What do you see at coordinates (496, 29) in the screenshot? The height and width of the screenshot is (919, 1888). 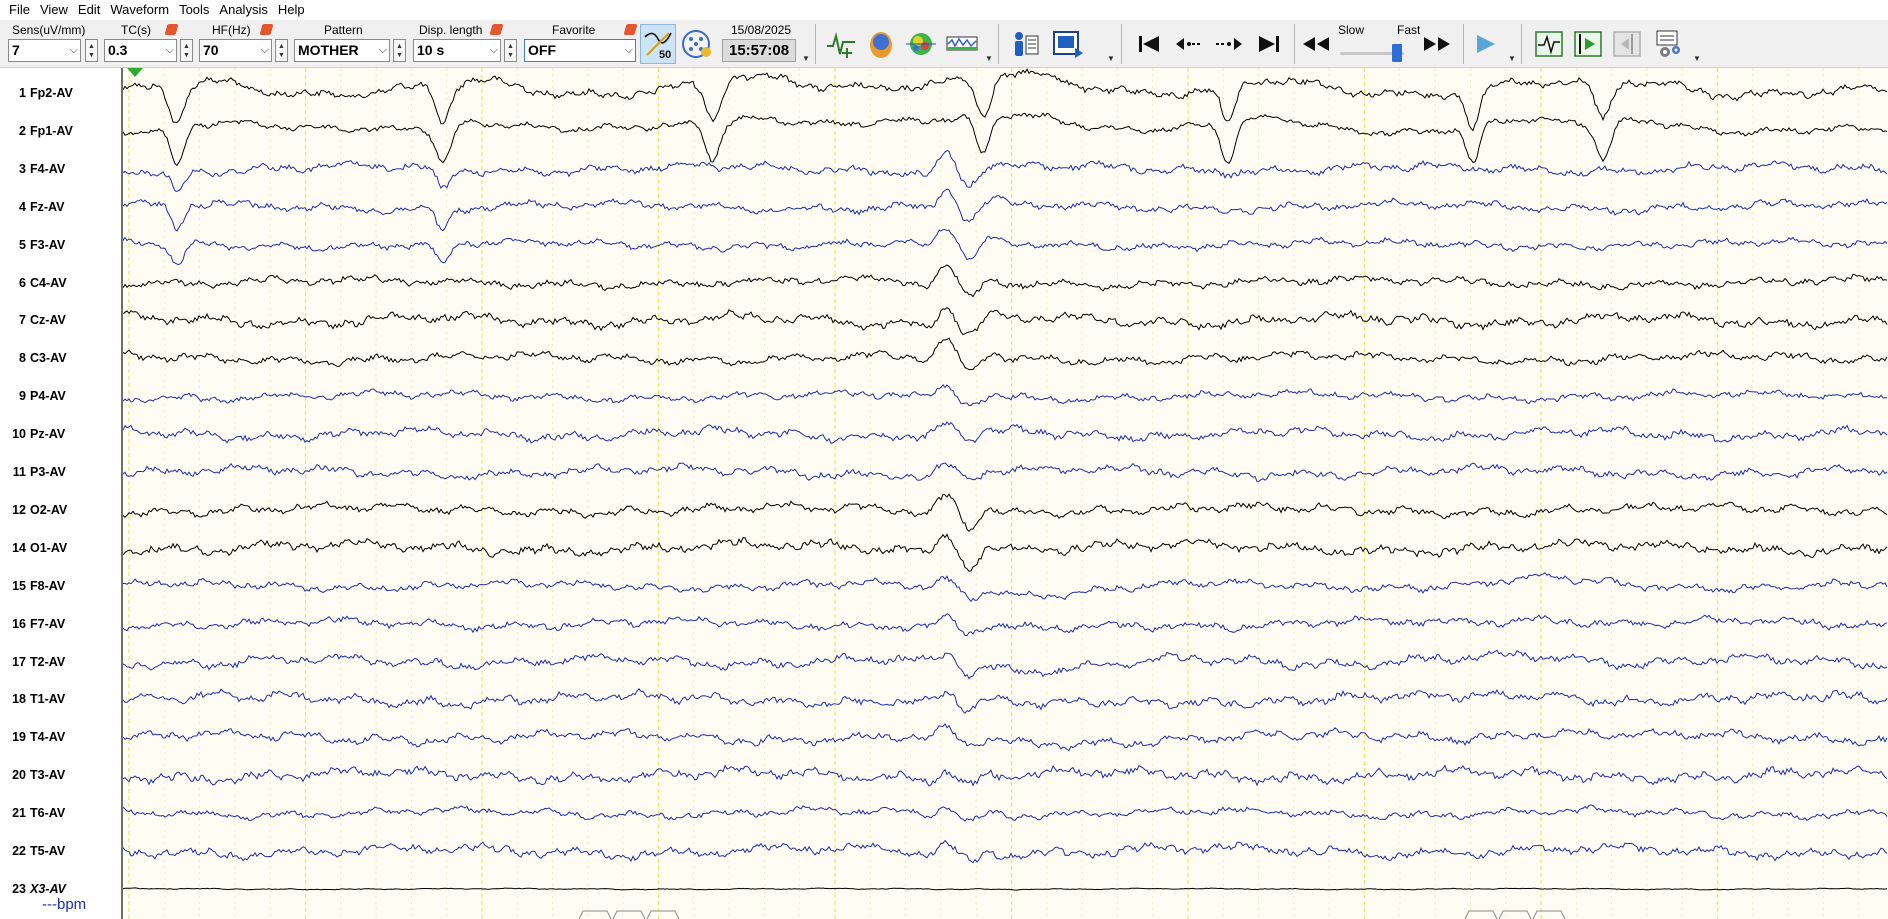 I see `disp-length-edit-icon` at bounding box center [496, 29].